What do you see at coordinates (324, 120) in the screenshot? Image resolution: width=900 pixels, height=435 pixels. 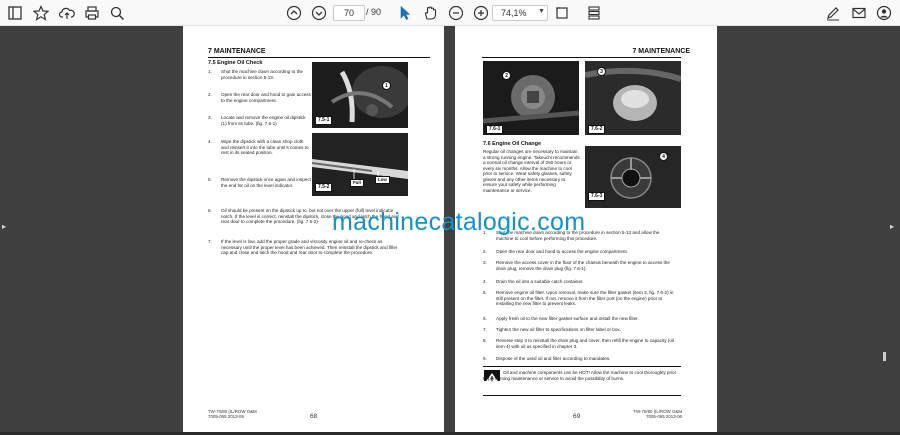 I see `figure-label: 7.5-1` at bounding box center [324, 120].